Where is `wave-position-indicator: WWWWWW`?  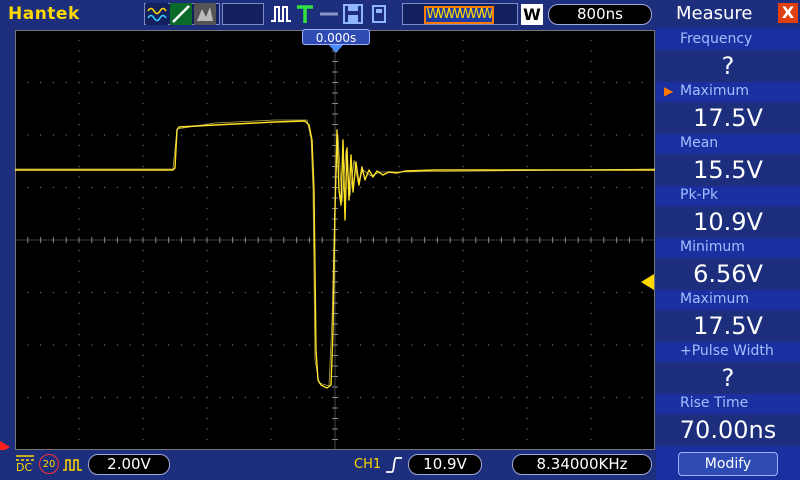
wave-position-indicator: WWWWWW is located at coordinates (459, 15).